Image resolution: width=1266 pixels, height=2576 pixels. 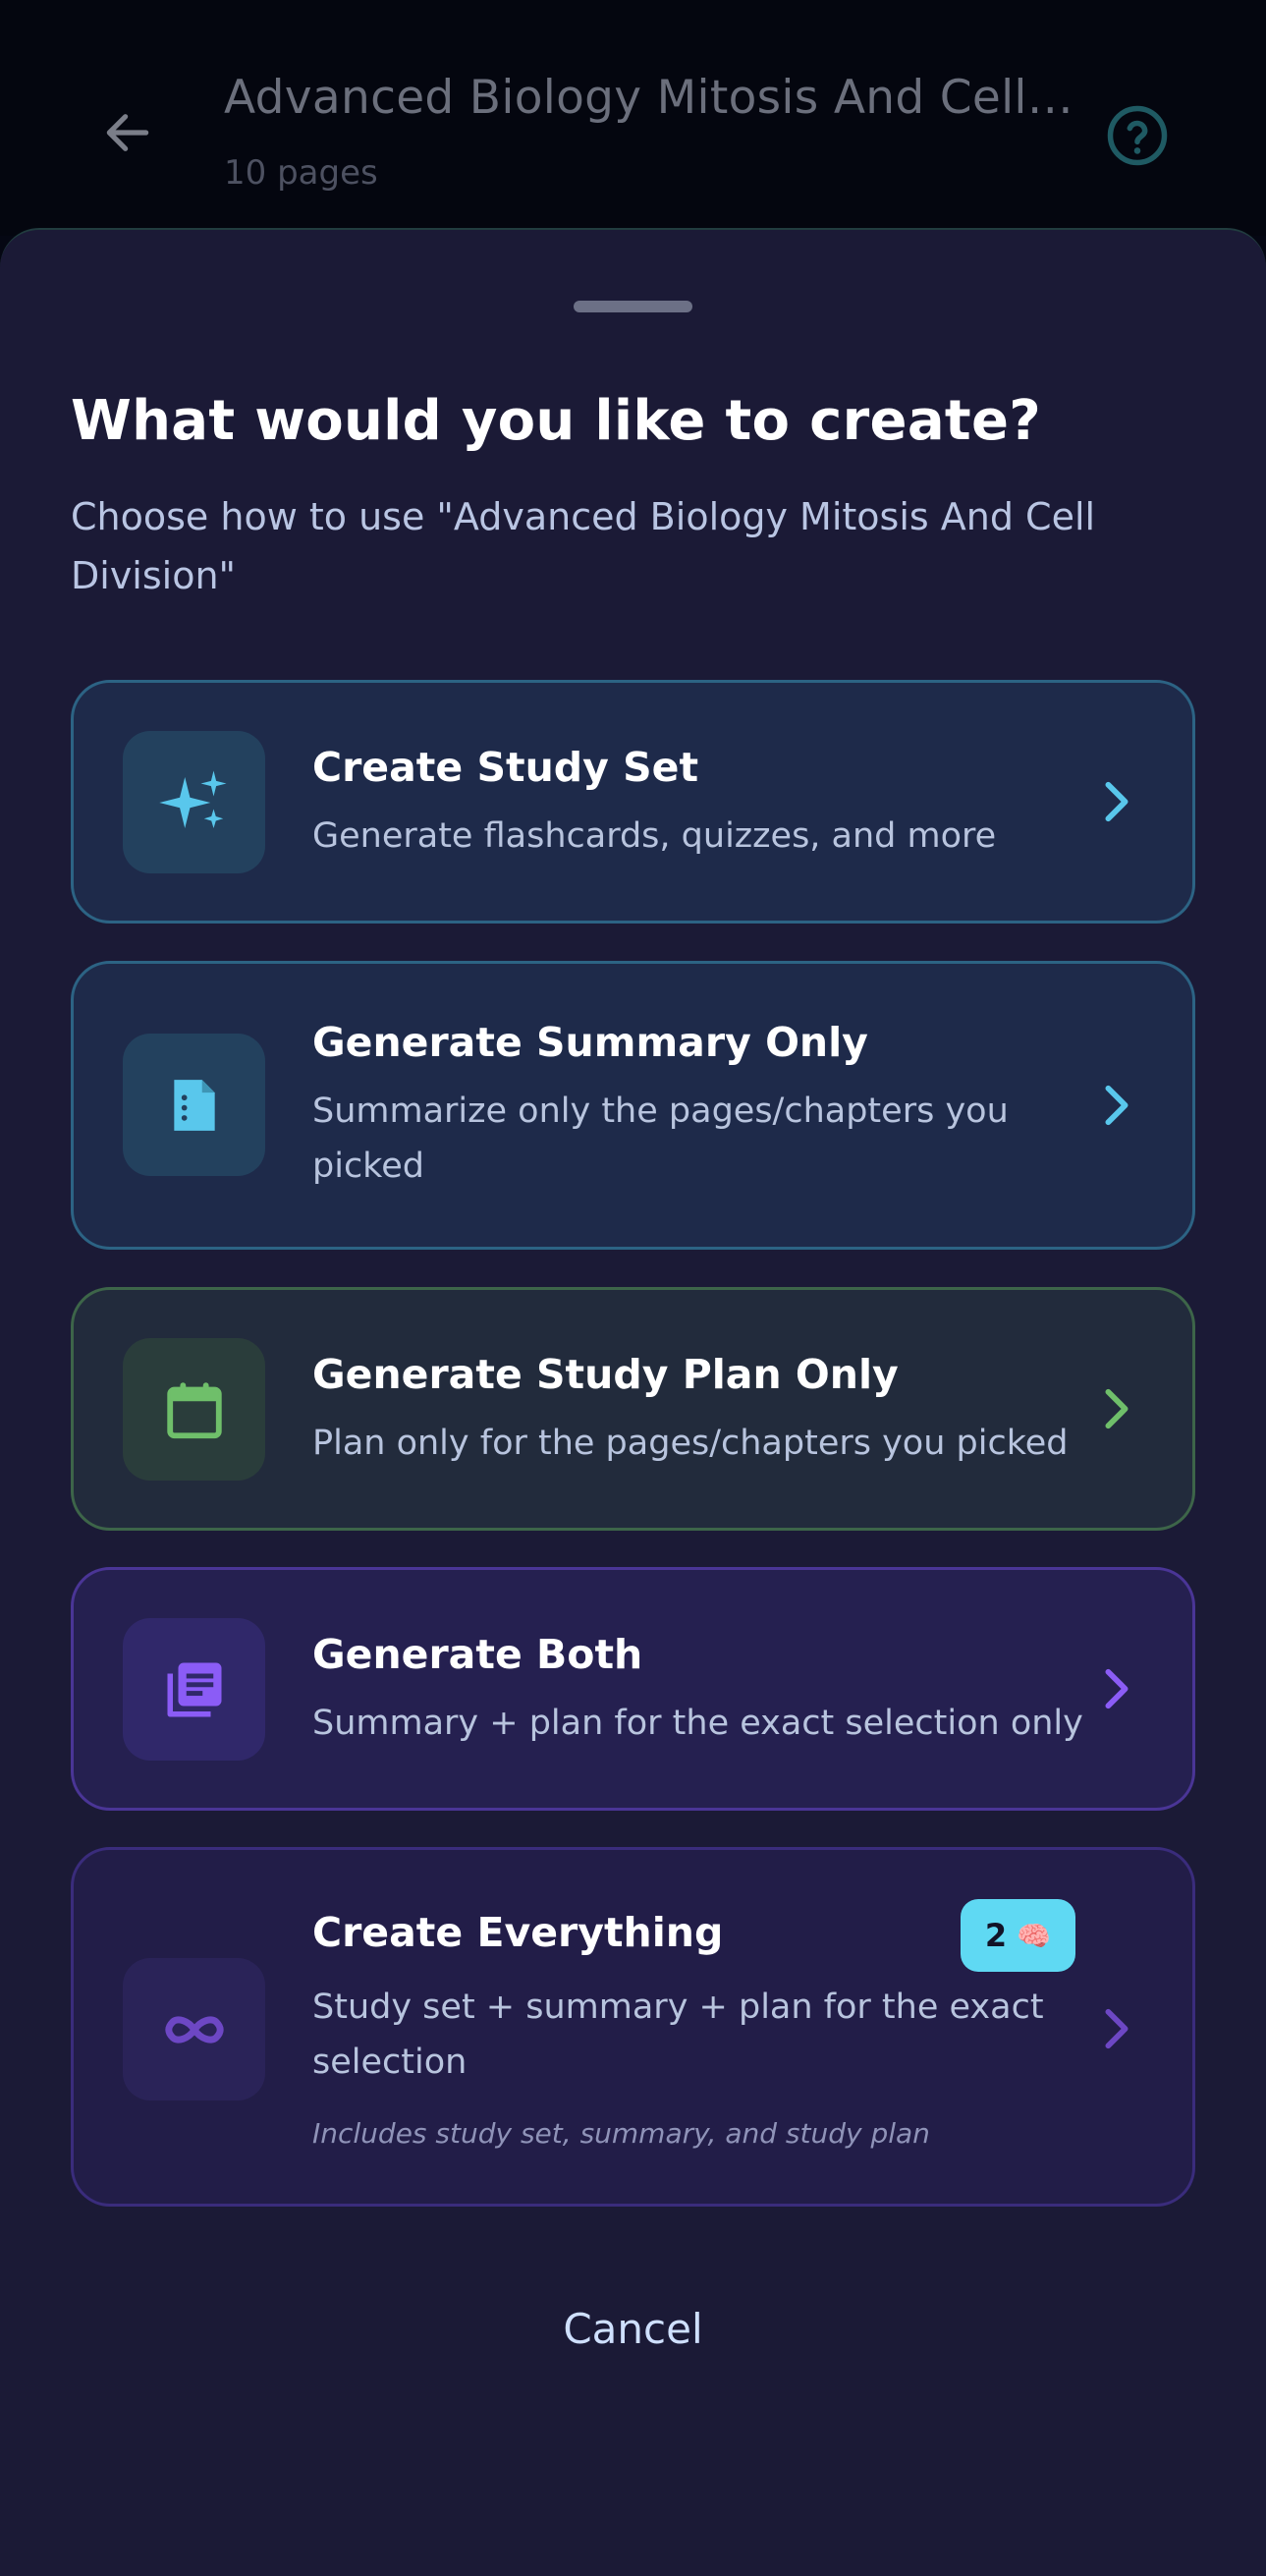 I want to click on document-icon, so click(x=194, y=1105).